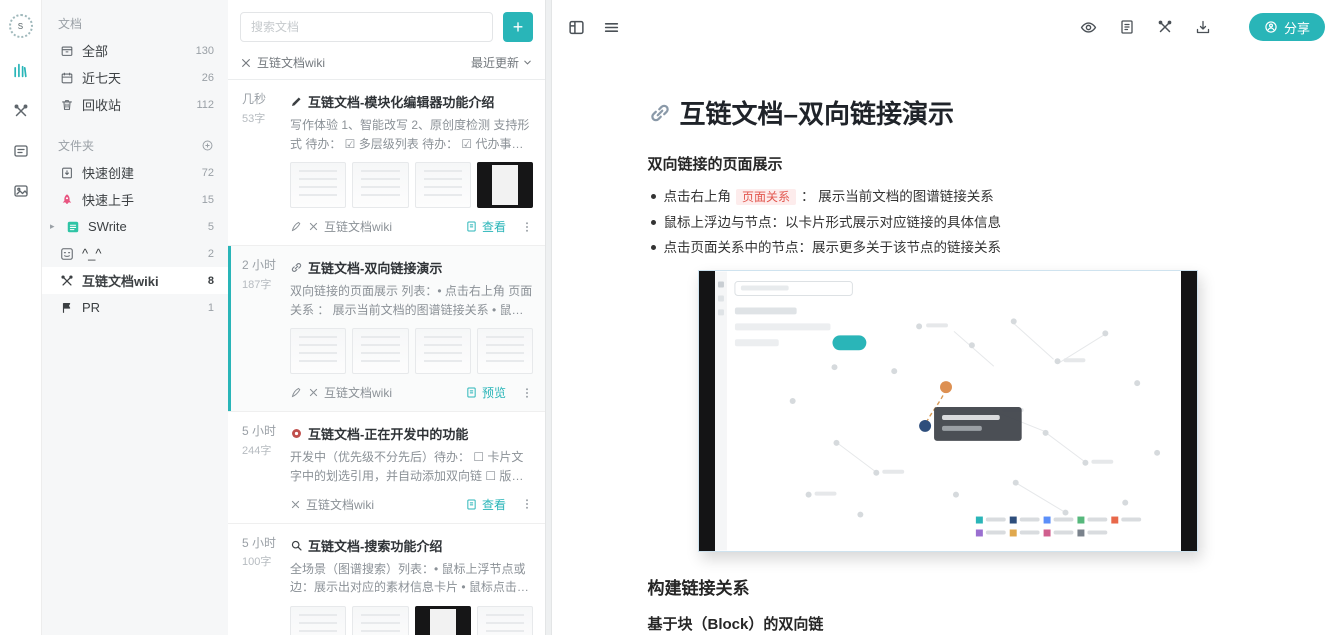  Describe the element at coordinates (576, 27) in the screenshot. I see `board-view-icon` at that location.